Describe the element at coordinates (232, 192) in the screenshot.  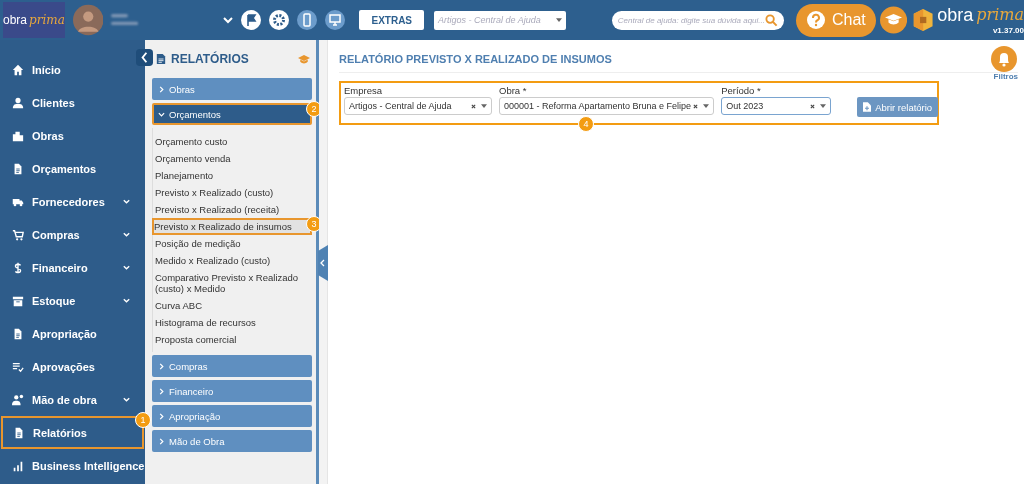
I see `report-link: Previsto x Realizado (custo)` at that location.